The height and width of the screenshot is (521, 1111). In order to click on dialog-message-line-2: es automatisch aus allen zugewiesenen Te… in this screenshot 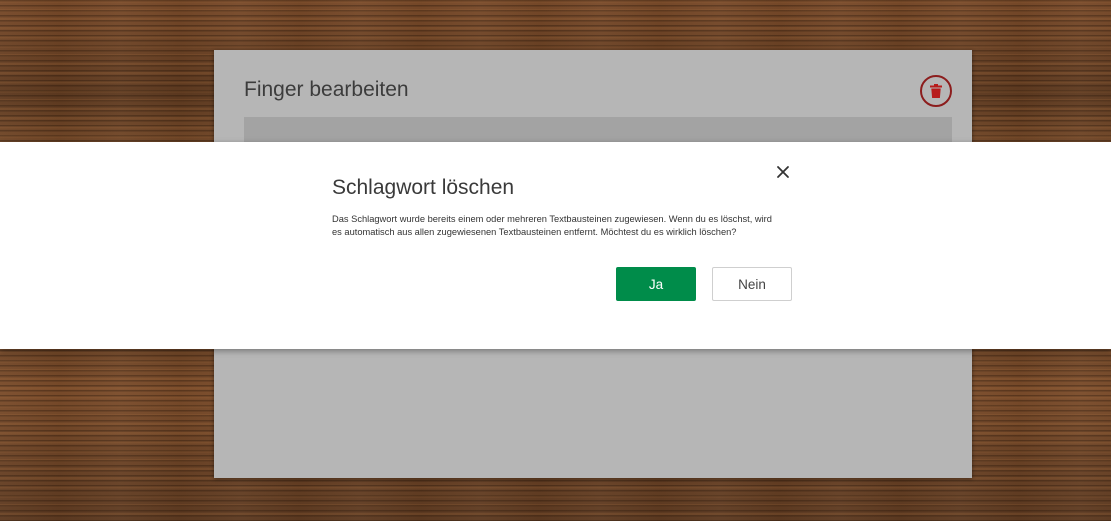, I will do `click(534, 232)`.